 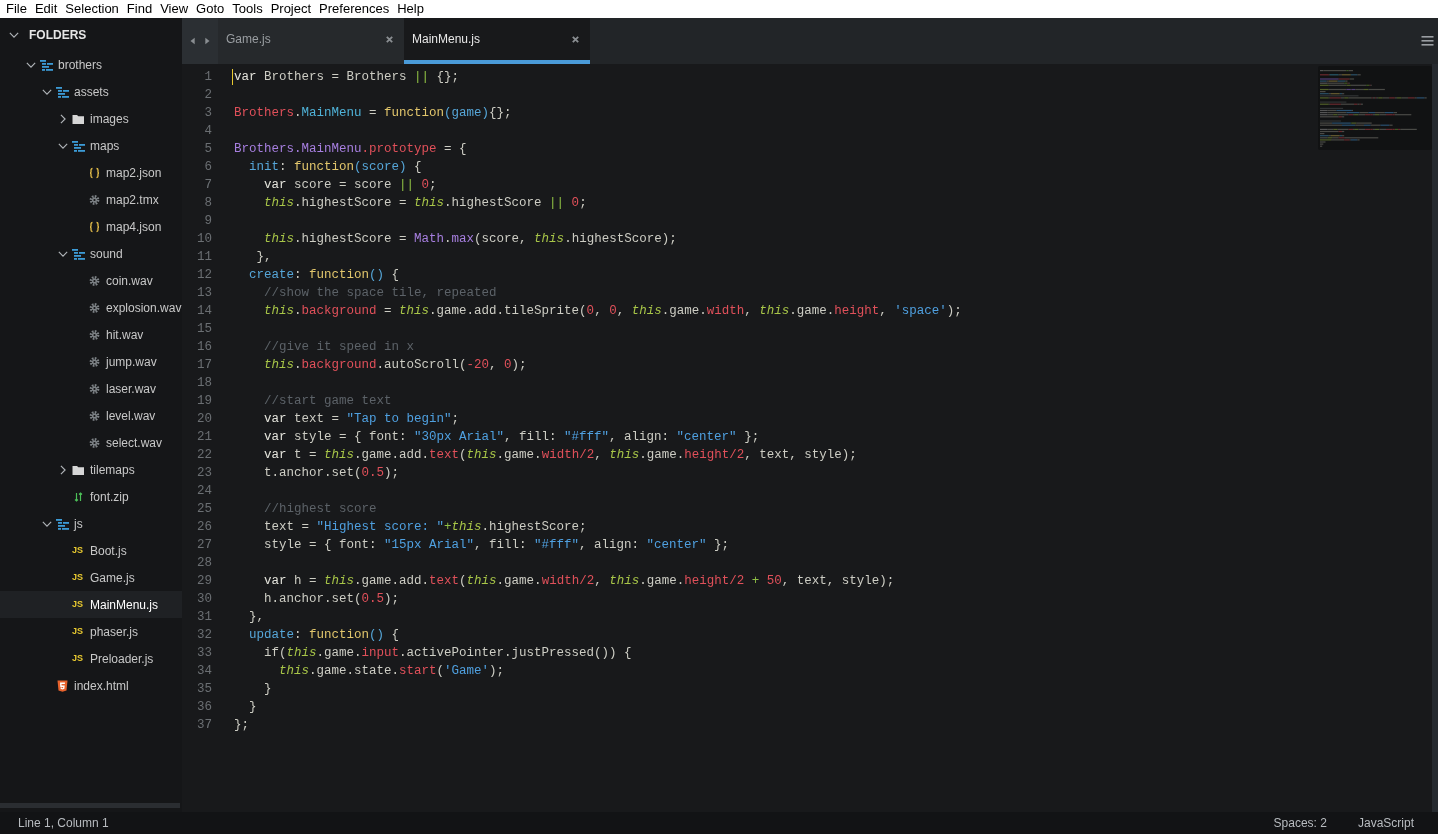 I want to click on line-number: 37, so click(x=204, y=725).